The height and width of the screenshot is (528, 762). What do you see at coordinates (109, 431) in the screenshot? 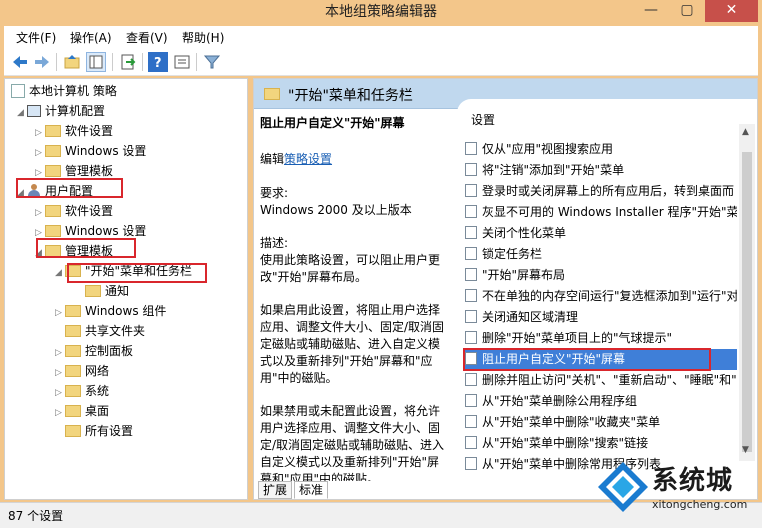
I see `tree-label: 所有设置` at bounding box center [109, 431].